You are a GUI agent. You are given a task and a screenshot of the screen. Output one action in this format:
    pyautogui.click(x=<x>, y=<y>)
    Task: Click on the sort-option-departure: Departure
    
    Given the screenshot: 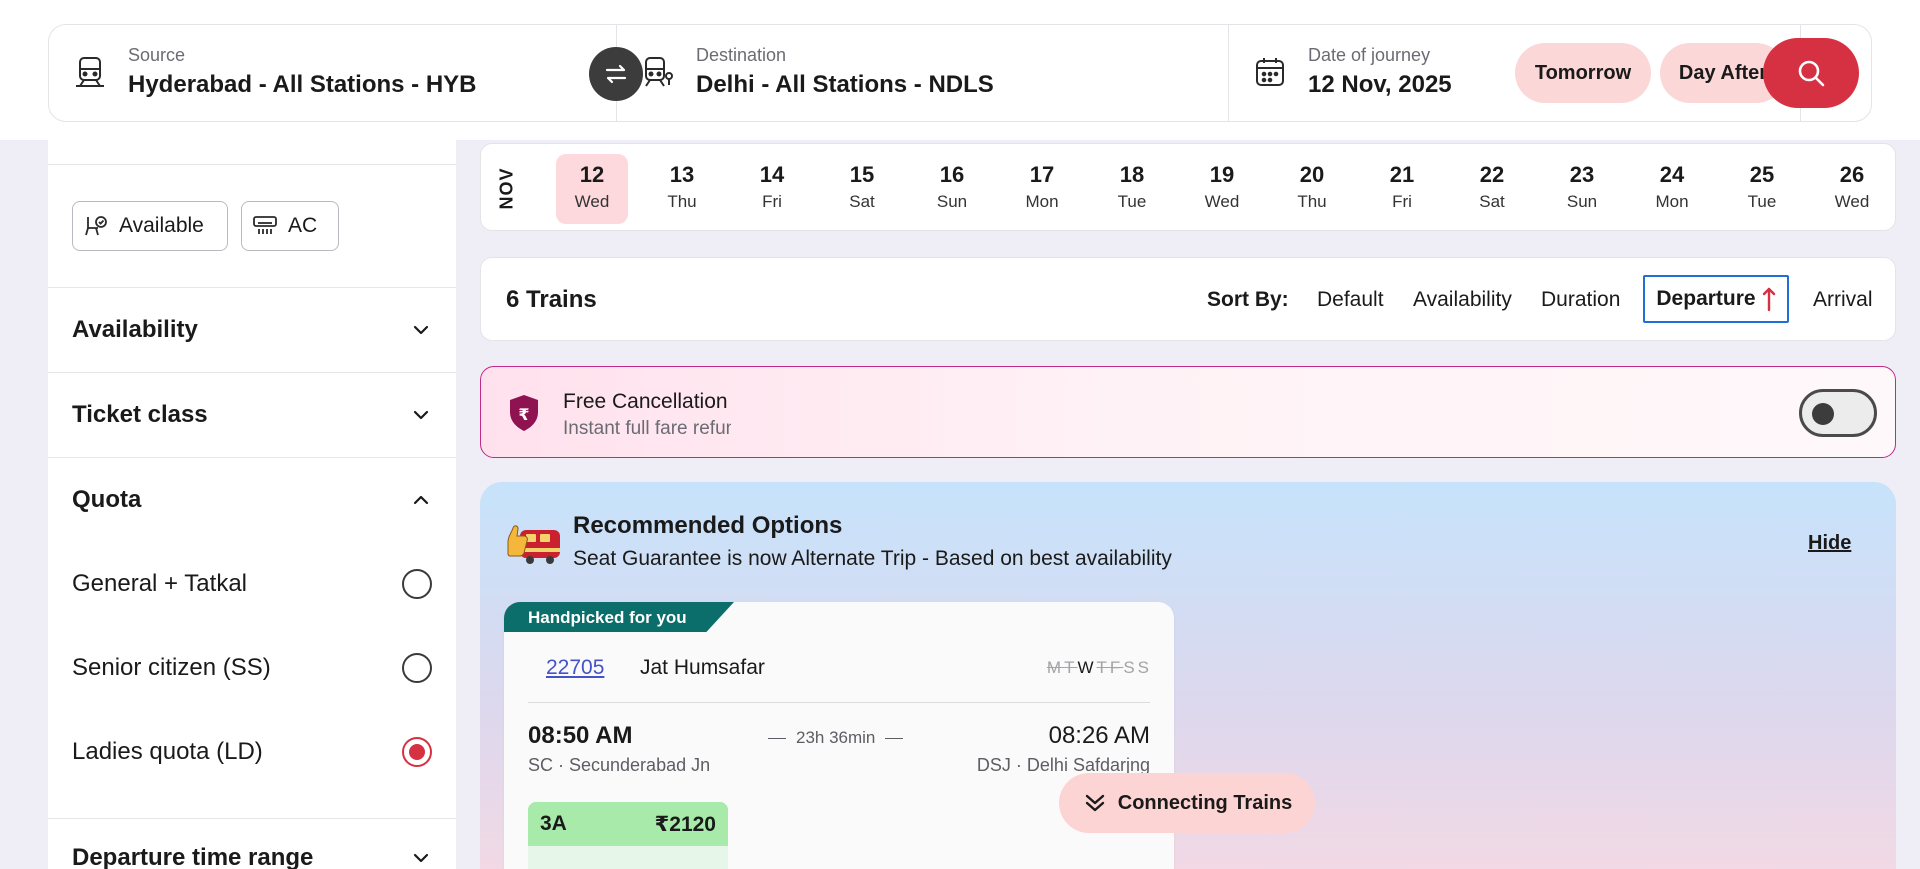 What is the action you would take?
    pyautogui.click(x=1716, y=299)
    